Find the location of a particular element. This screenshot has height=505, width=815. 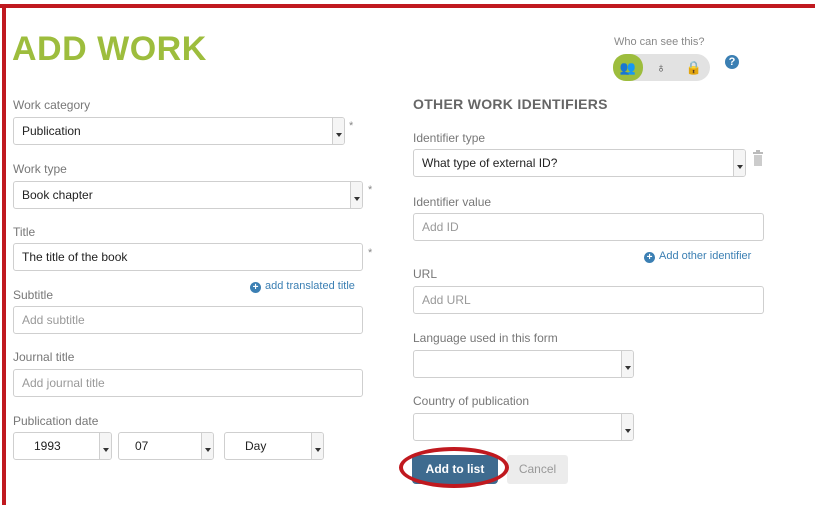

title-label: Title is located at coordinates (24, 232).